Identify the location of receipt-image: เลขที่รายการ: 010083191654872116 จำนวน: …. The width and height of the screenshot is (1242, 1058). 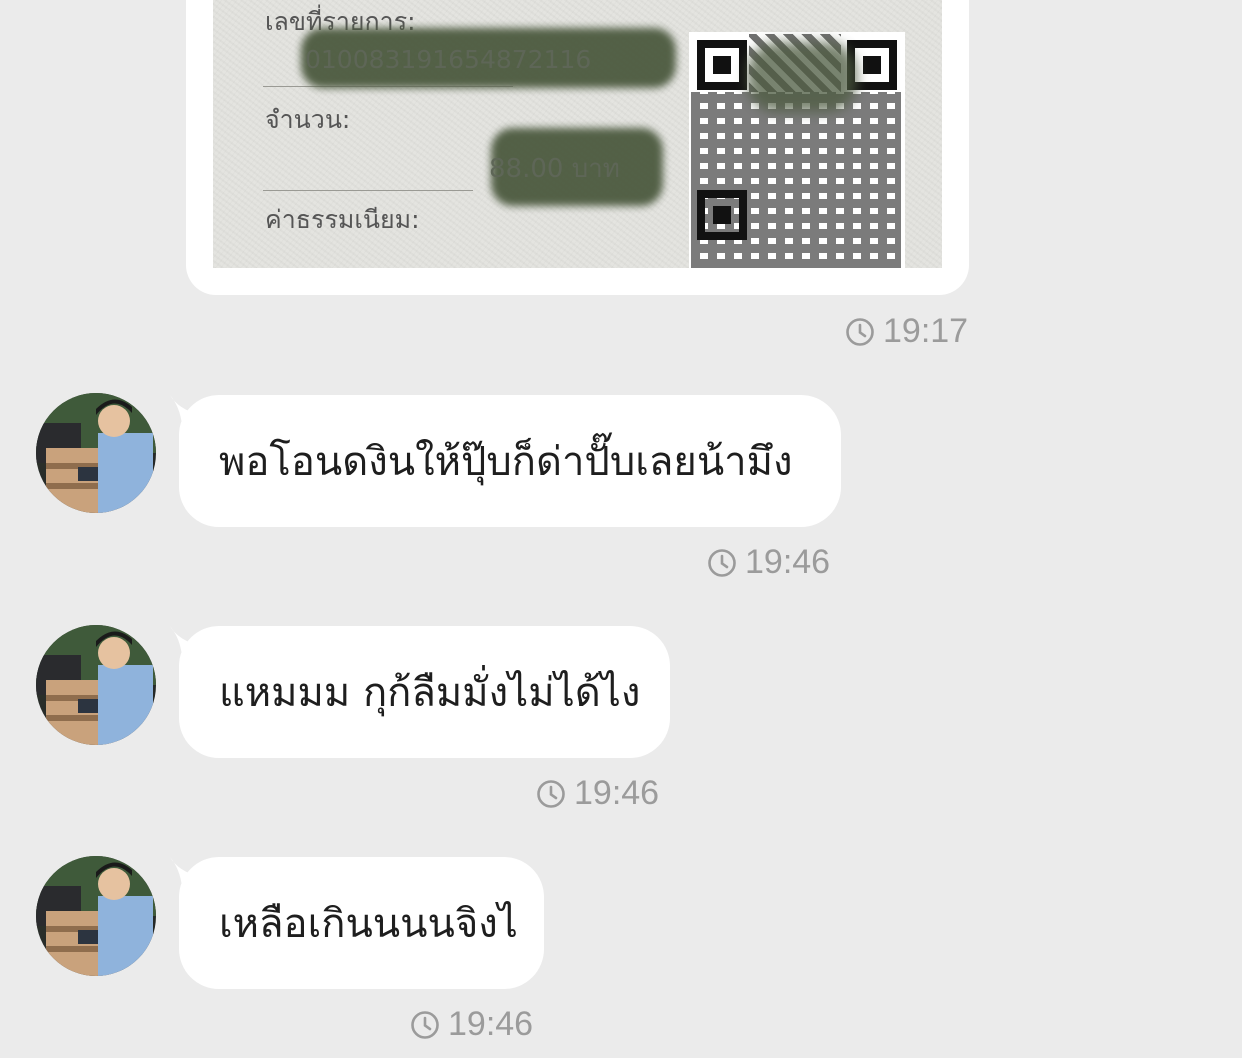
(577, 134).